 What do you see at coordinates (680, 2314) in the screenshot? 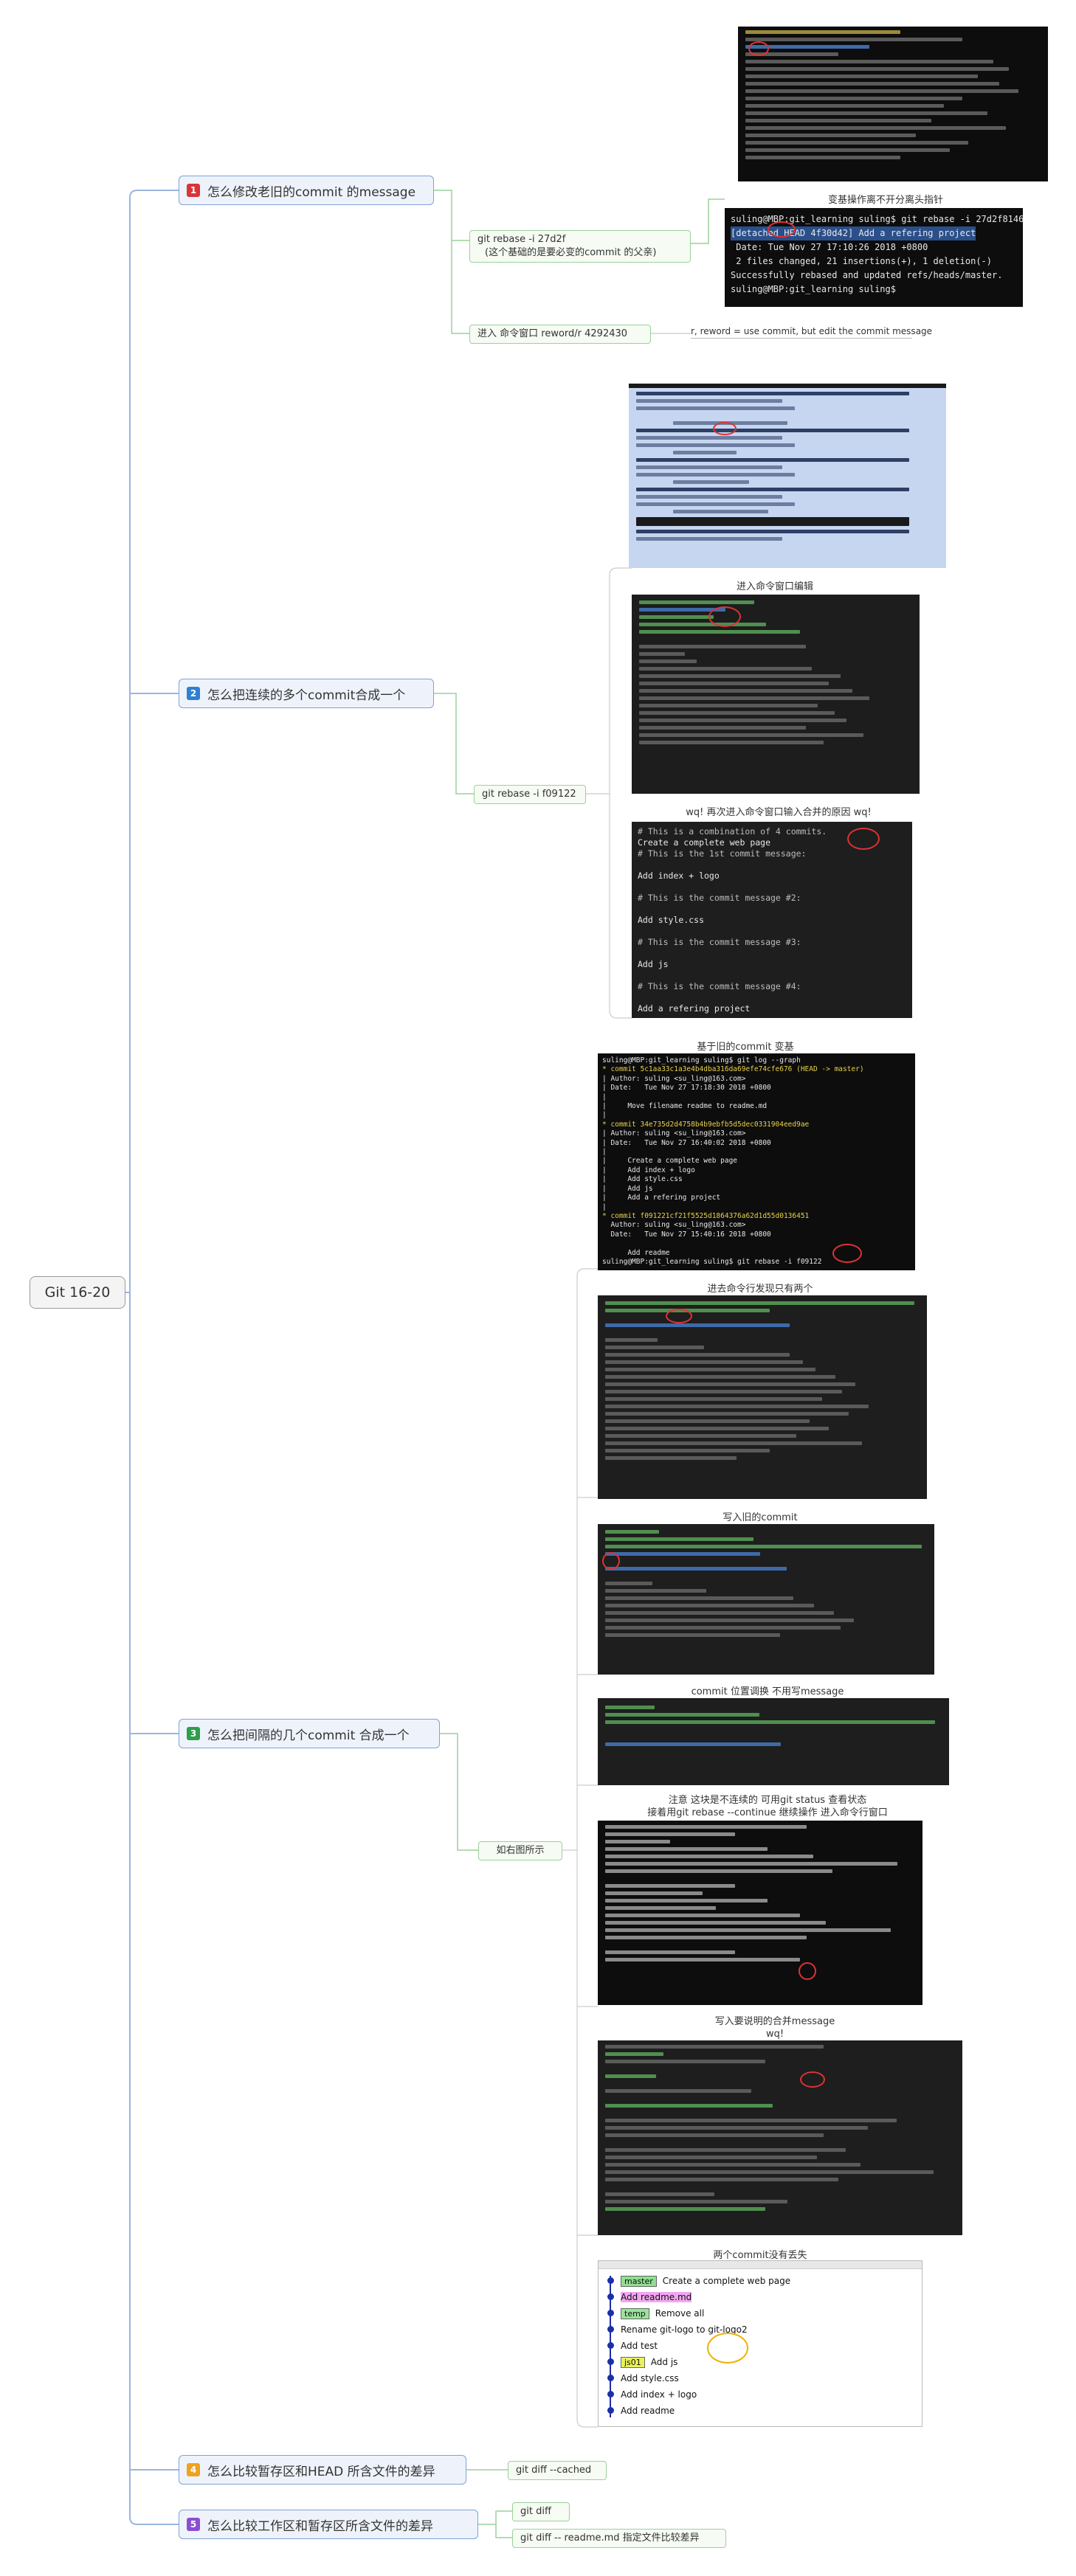
I see `gitk-commit-message: Remove all` at bounding box center [680, 2314].